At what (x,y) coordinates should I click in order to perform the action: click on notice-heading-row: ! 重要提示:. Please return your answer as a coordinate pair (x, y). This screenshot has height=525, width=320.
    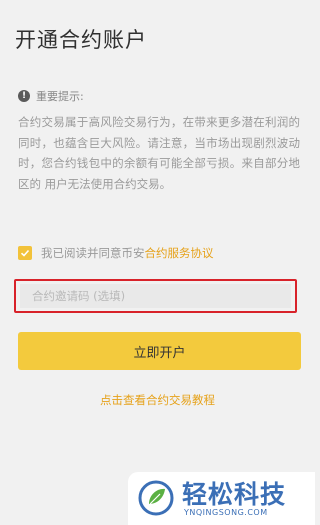
    Looking at the image, I should click on (51, 96).